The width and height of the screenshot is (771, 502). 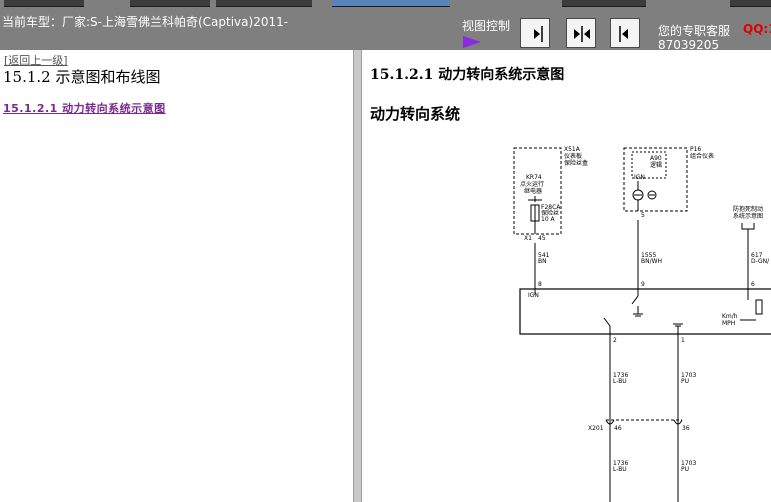 I want to click on service-label: 您的专职客服, so click(x=694, y=31).